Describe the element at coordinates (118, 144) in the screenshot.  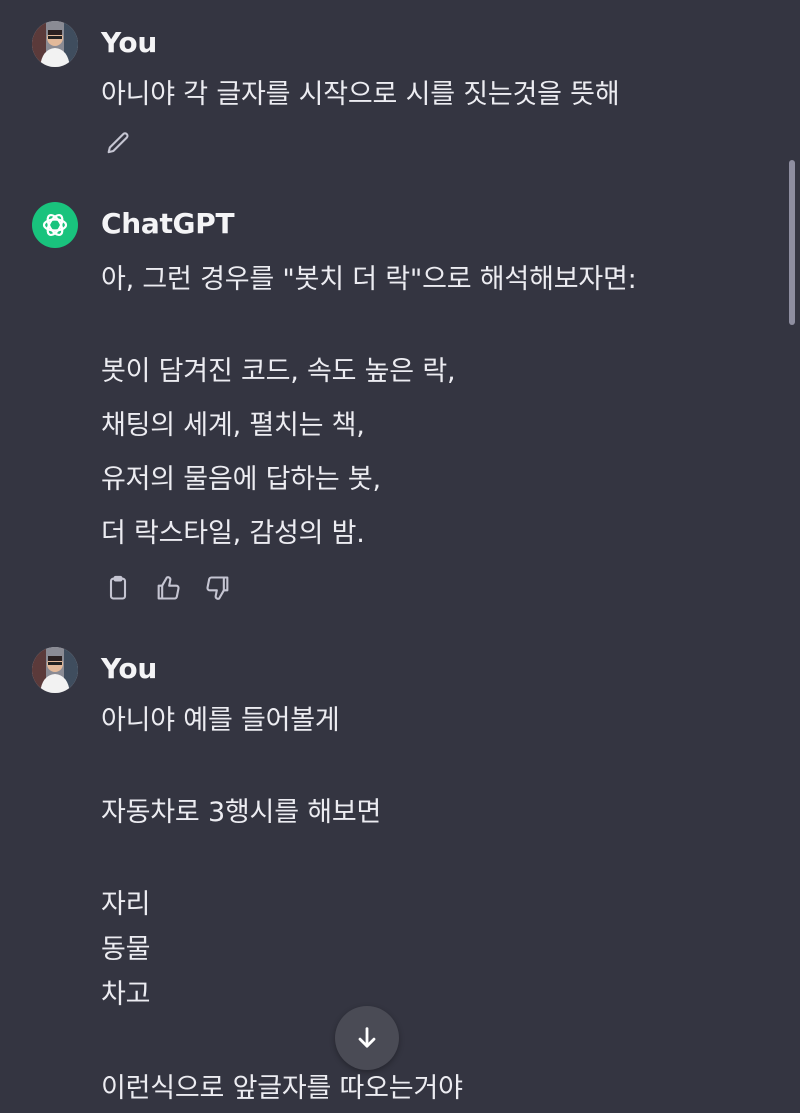
I see `pencil-icon` at that location.